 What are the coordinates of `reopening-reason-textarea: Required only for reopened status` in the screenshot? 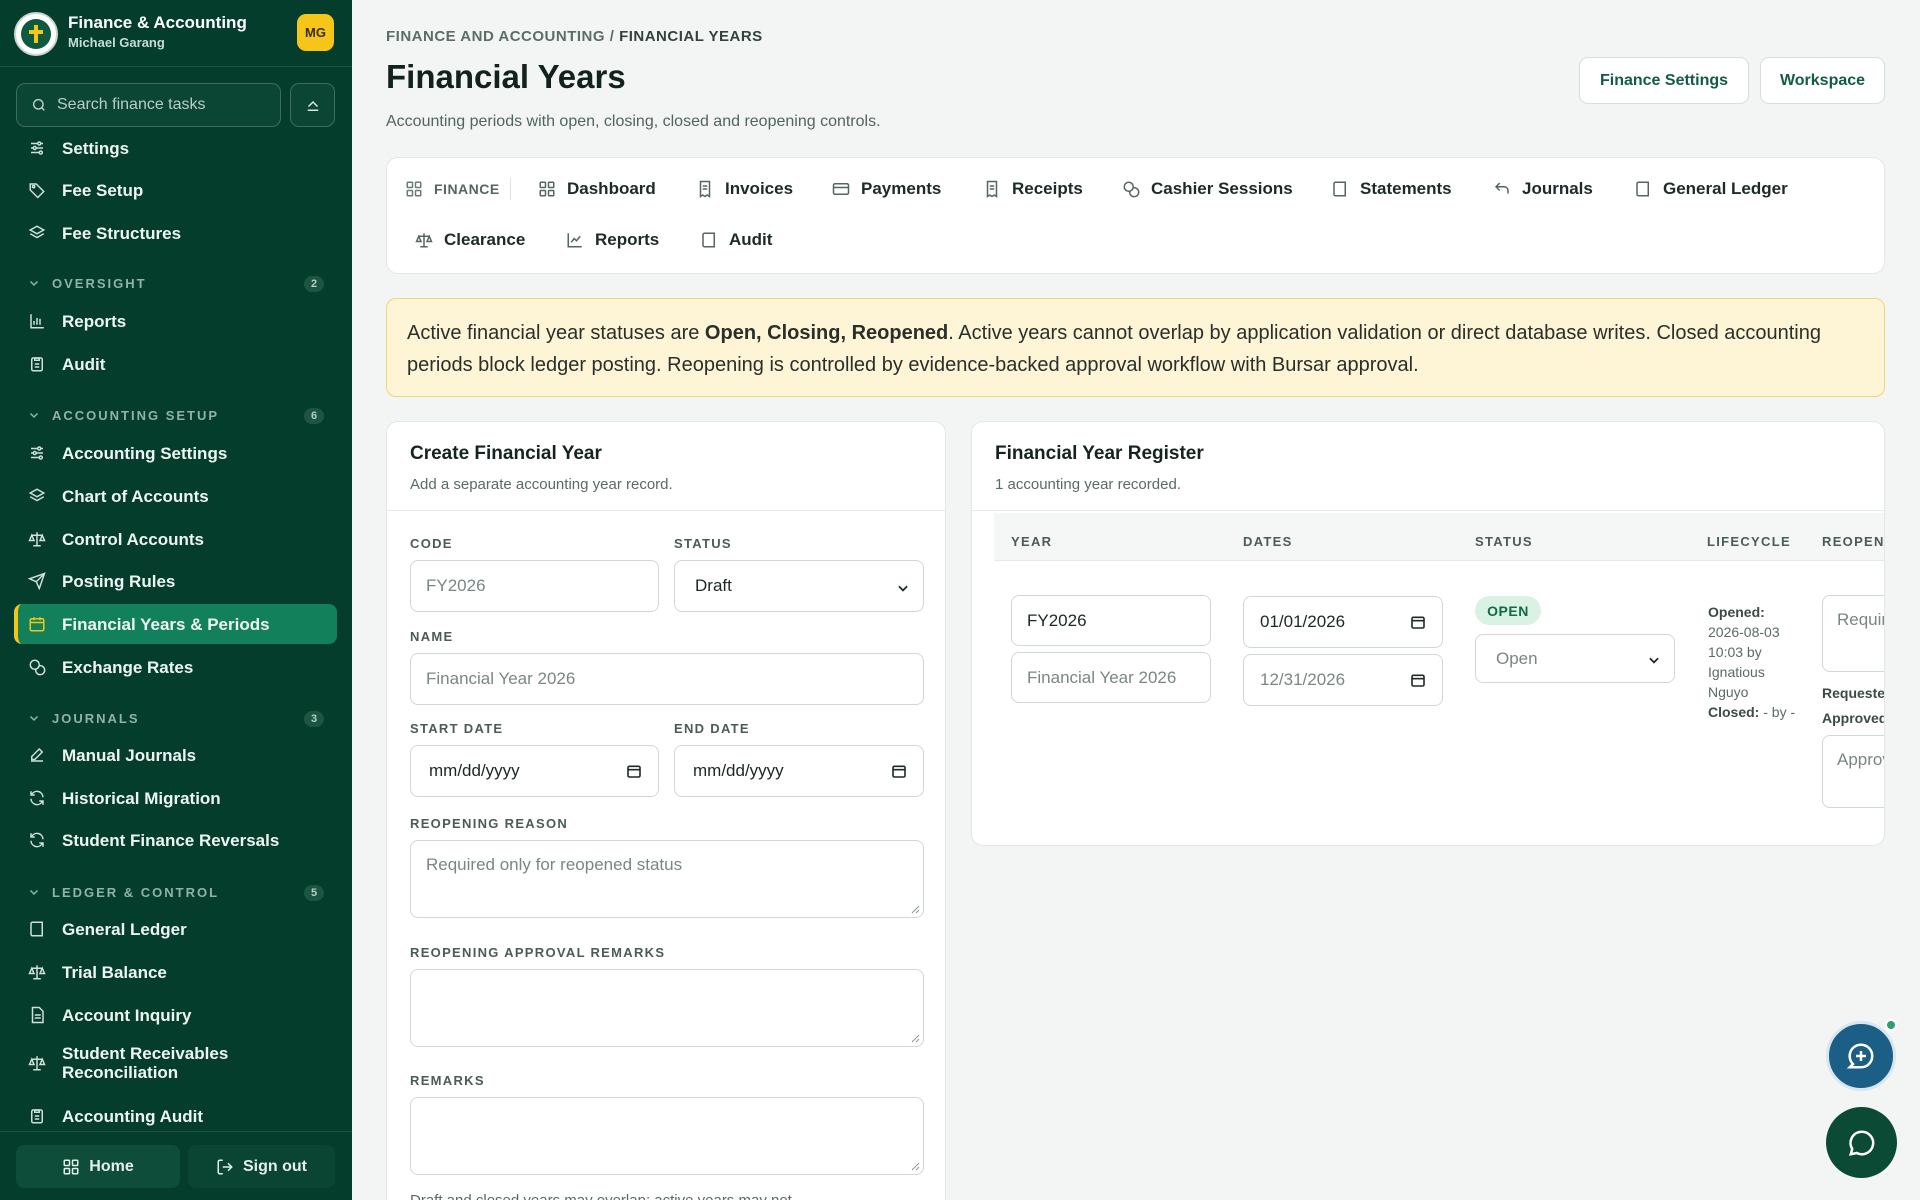 It's located at (667, 879).